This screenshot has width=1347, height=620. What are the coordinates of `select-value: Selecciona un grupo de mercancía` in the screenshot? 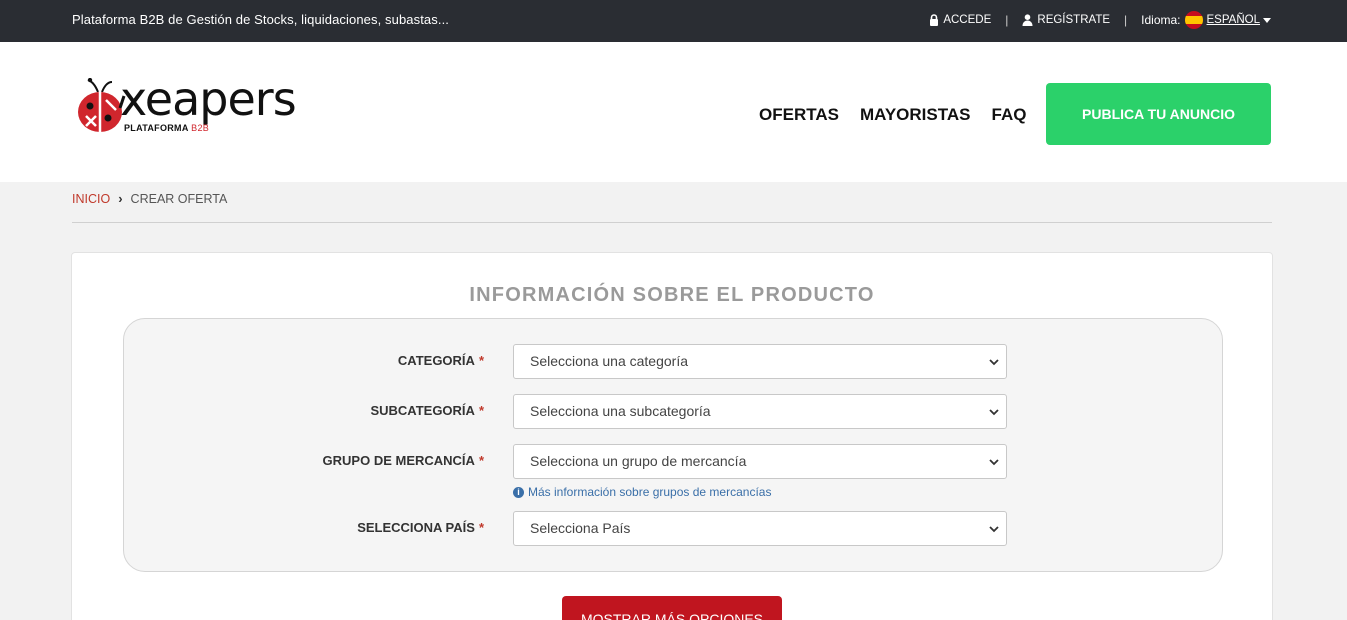 It's located at (638, 461).